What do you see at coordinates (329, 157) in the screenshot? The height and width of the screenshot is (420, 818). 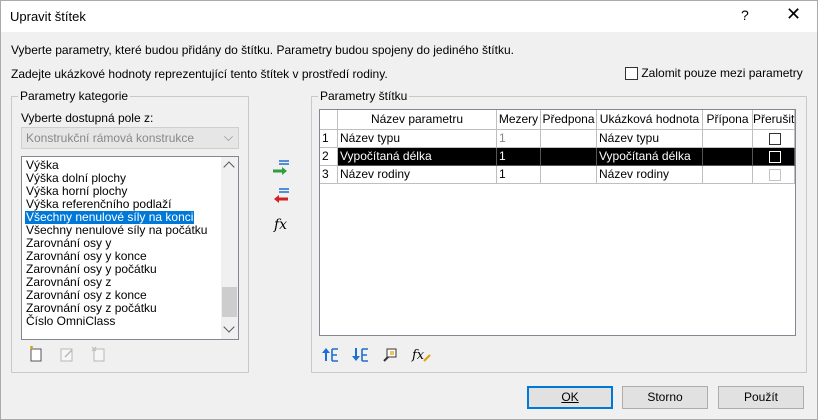 I see `cell-num: 2` at bounding box center [329, 157].